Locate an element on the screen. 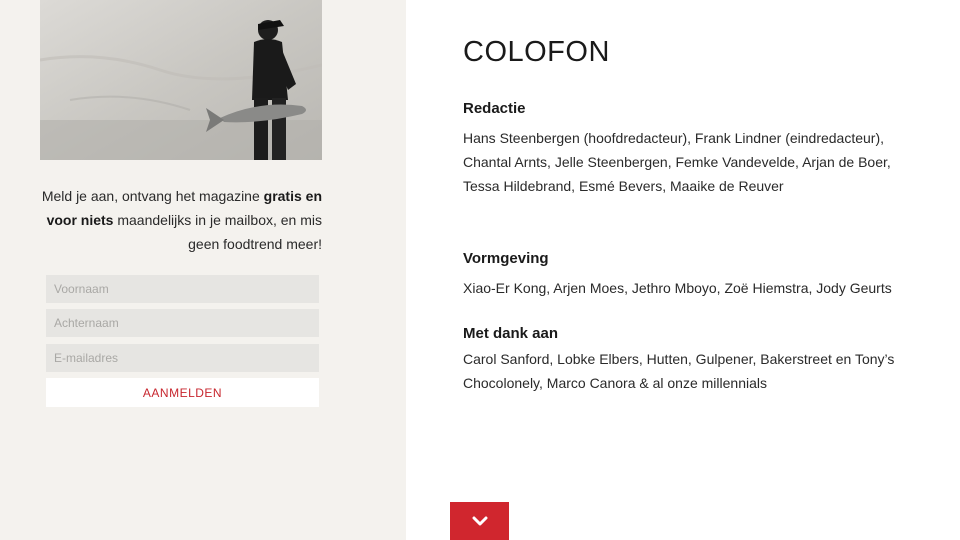 The width and height of the screenshot is (960, 540). chef-photo is located at coordinates (181, 80).